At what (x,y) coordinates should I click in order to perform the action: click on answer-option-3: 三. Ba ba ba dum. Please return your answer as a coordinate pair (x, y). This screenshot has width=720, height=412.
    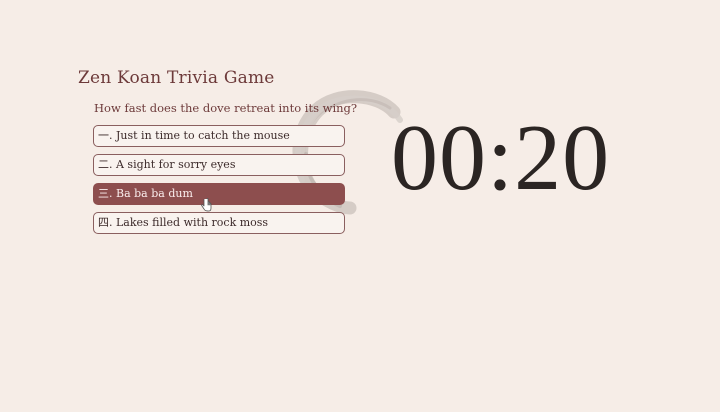
    Looking at the image, I should click on (219, 194).